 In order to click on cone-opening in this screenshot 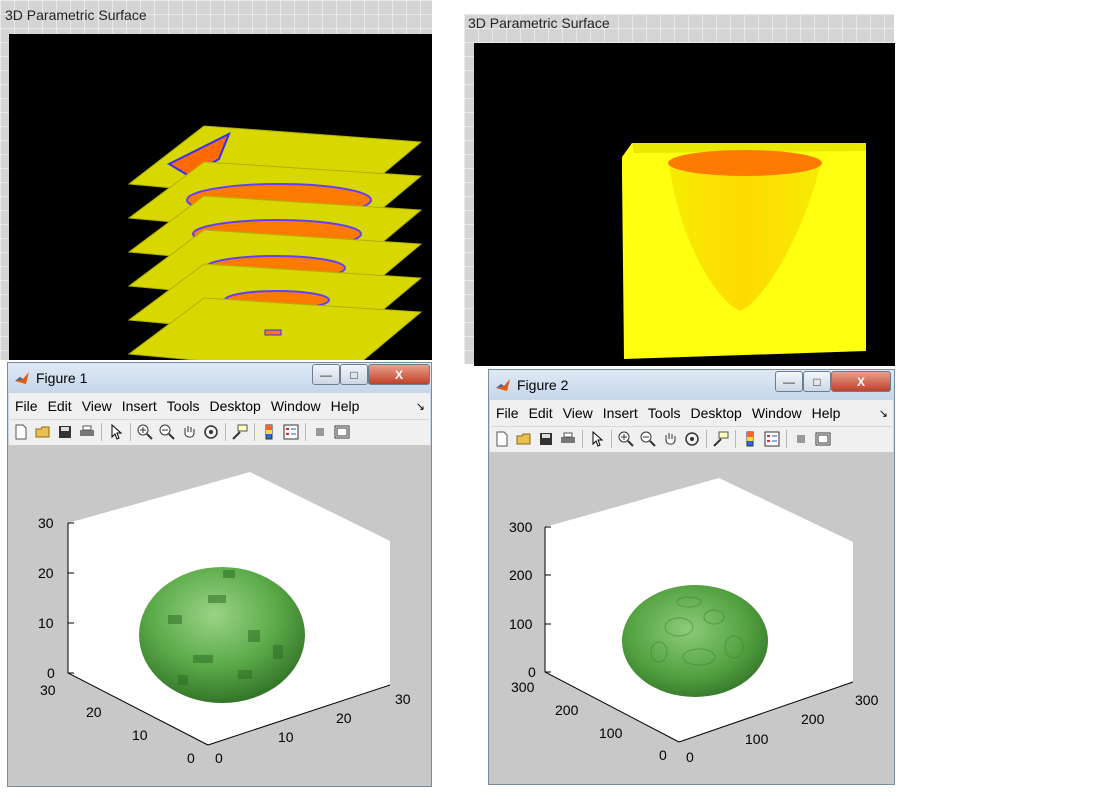, I will do `click(745, 163)`.